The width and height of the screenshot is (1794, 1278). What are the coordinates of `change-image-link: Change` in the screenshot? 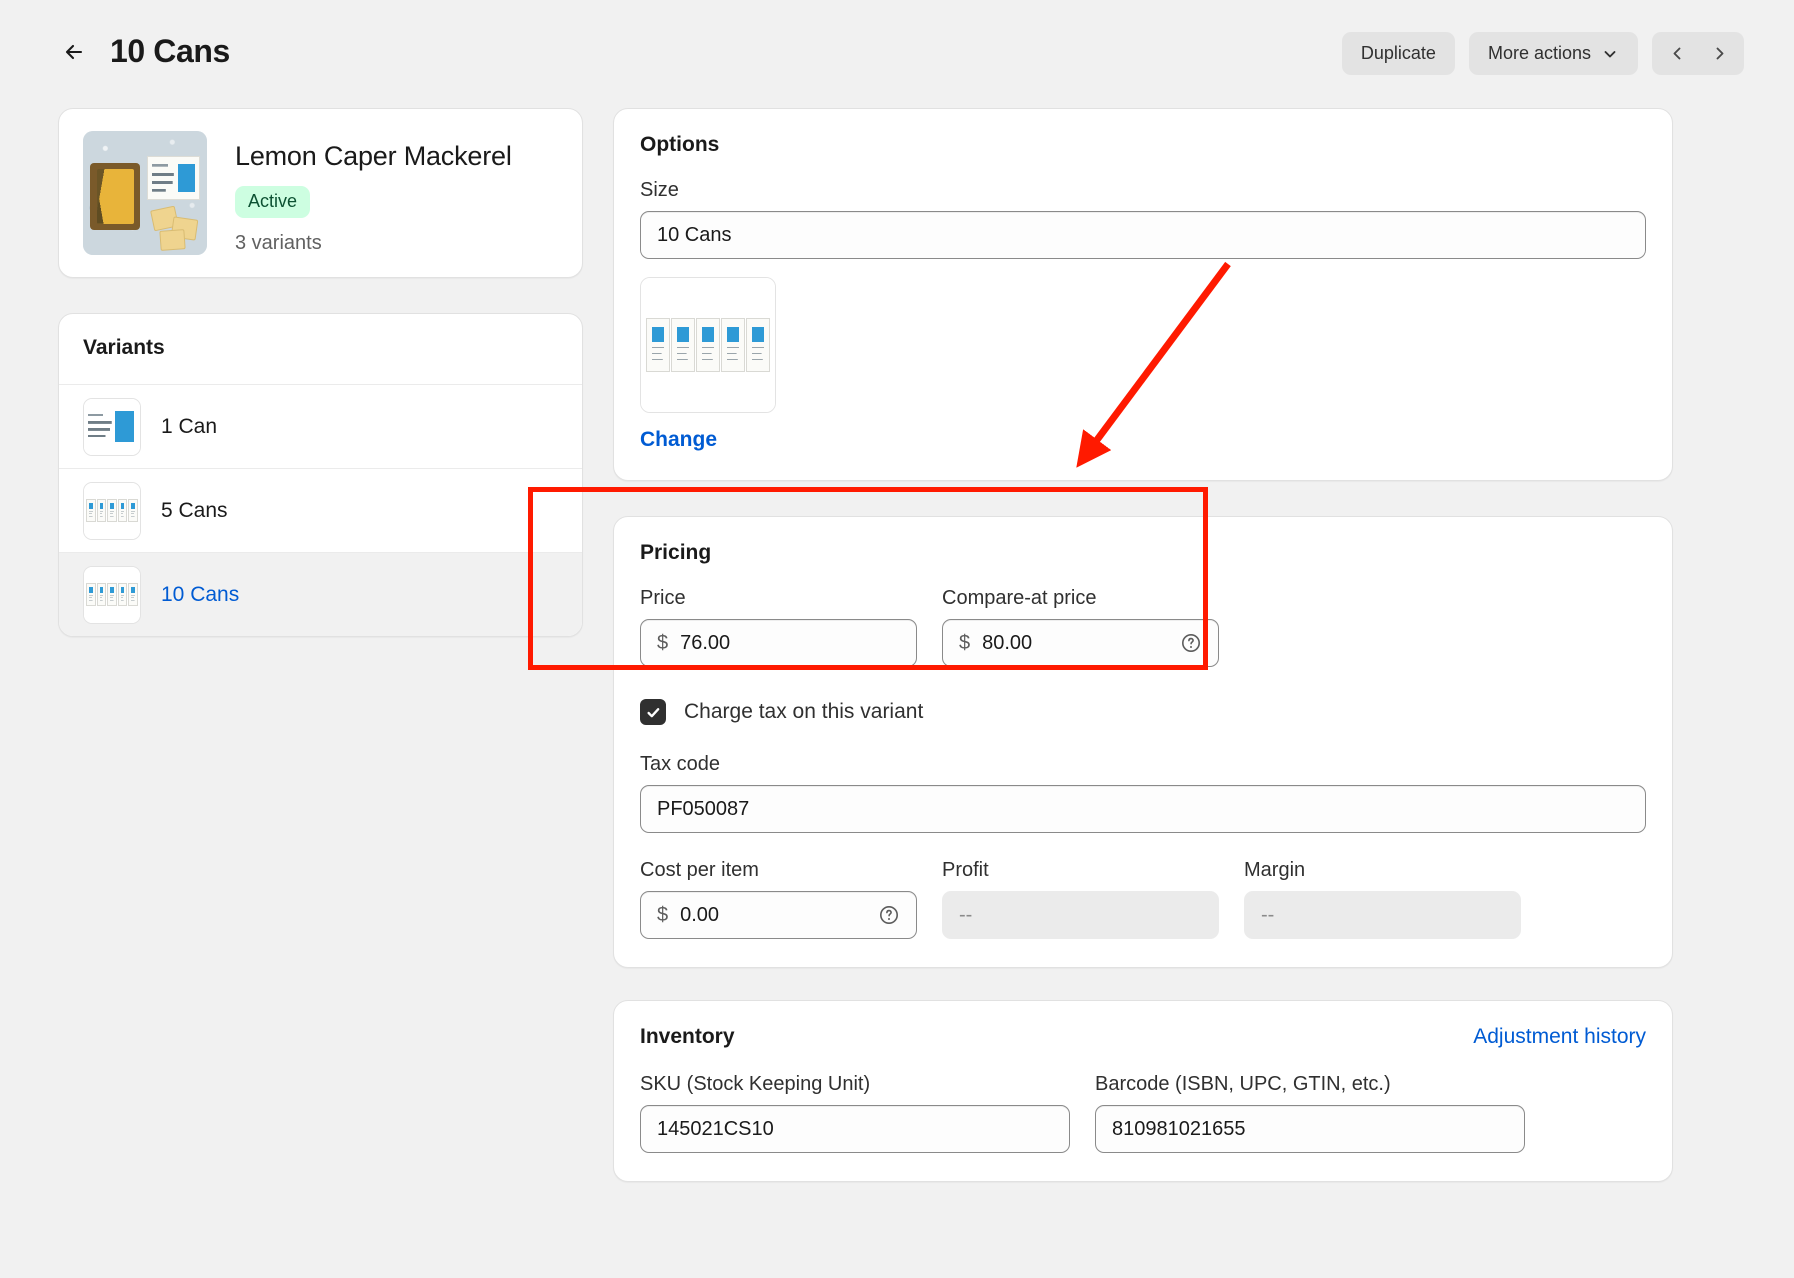 It's located at (678, 440).